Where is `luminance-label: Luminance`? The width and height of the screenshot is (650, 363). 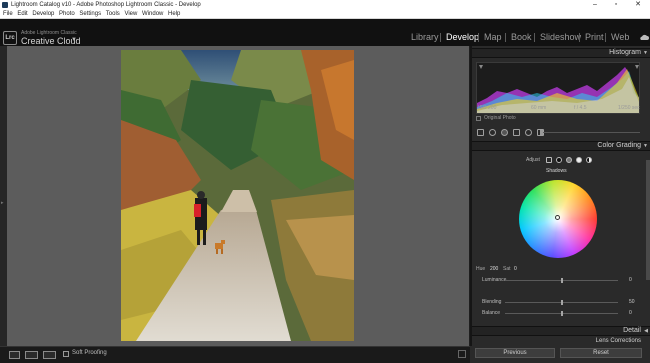 luminance-label: Luminance is located at coordinates (494, 280).